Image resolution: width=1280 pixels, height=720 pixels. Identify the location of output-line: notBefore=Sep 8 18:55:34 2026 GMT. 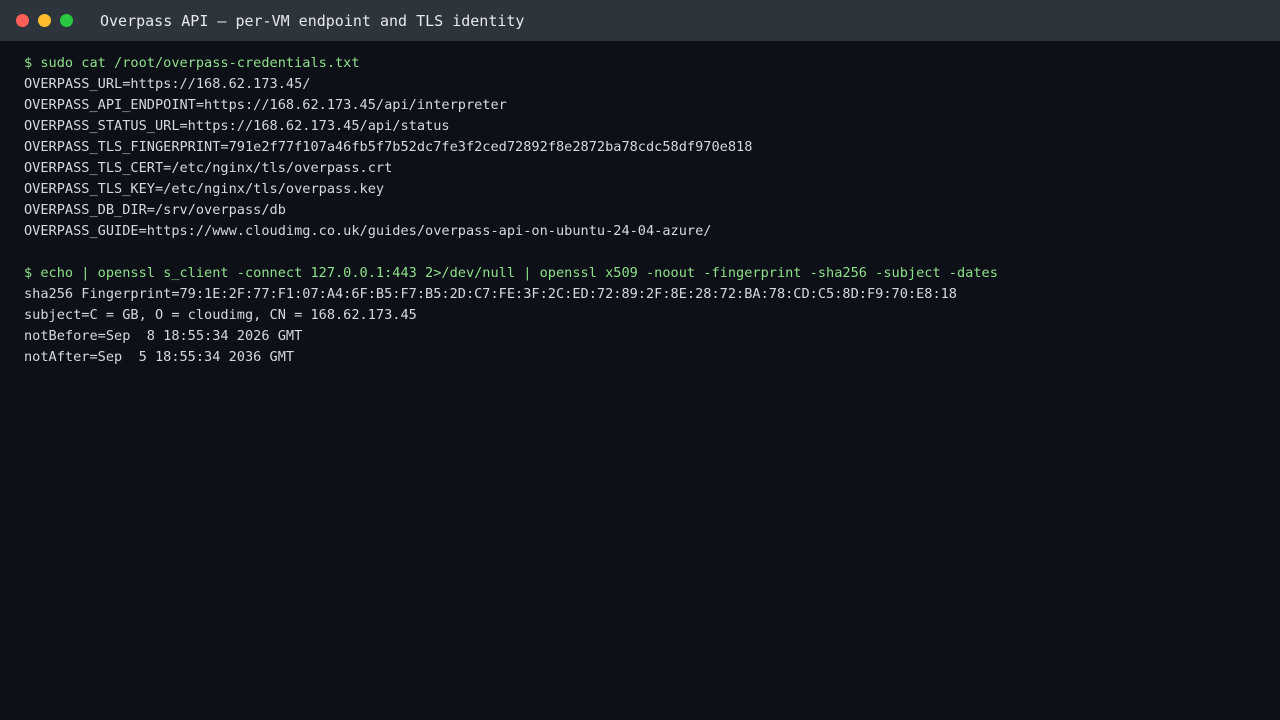
(163, 336).